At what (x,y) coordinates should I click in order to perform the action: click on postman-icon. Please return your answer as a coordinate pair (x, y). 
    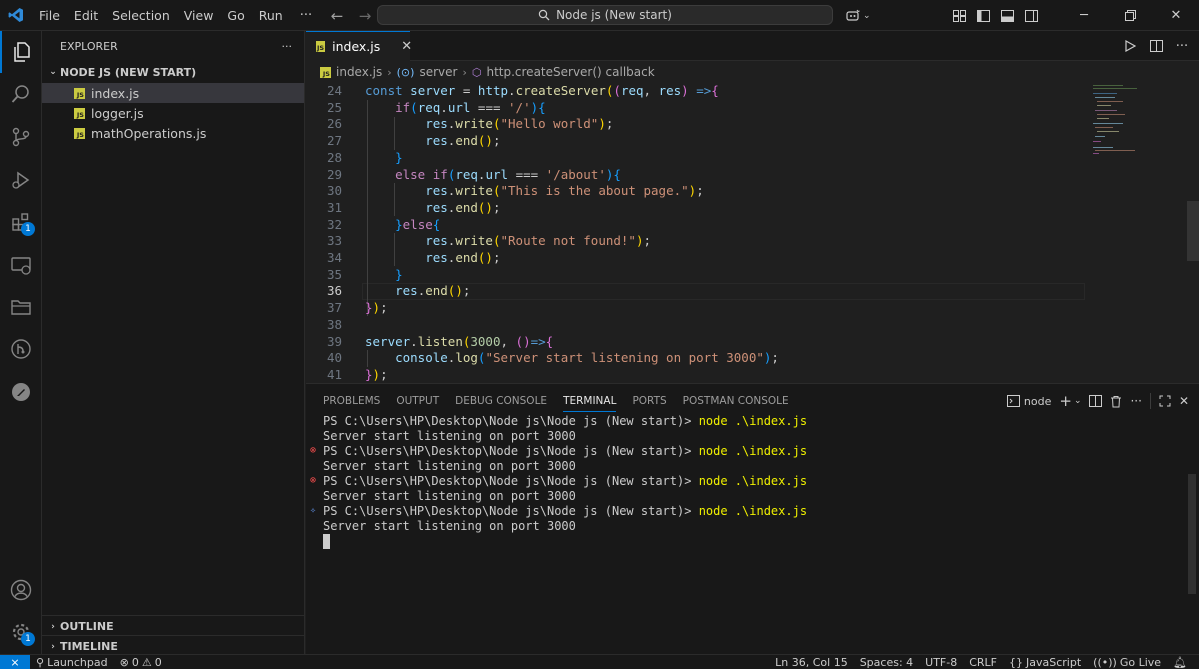
    Looking at the image, I should click on (21, 392).